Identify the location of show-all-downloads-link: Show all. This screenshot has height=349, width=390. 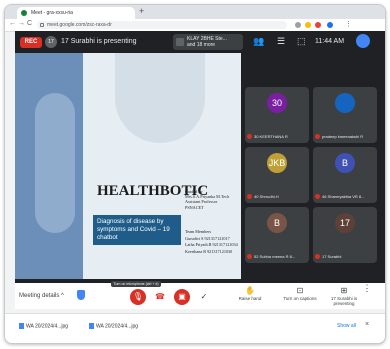
(346, 326).